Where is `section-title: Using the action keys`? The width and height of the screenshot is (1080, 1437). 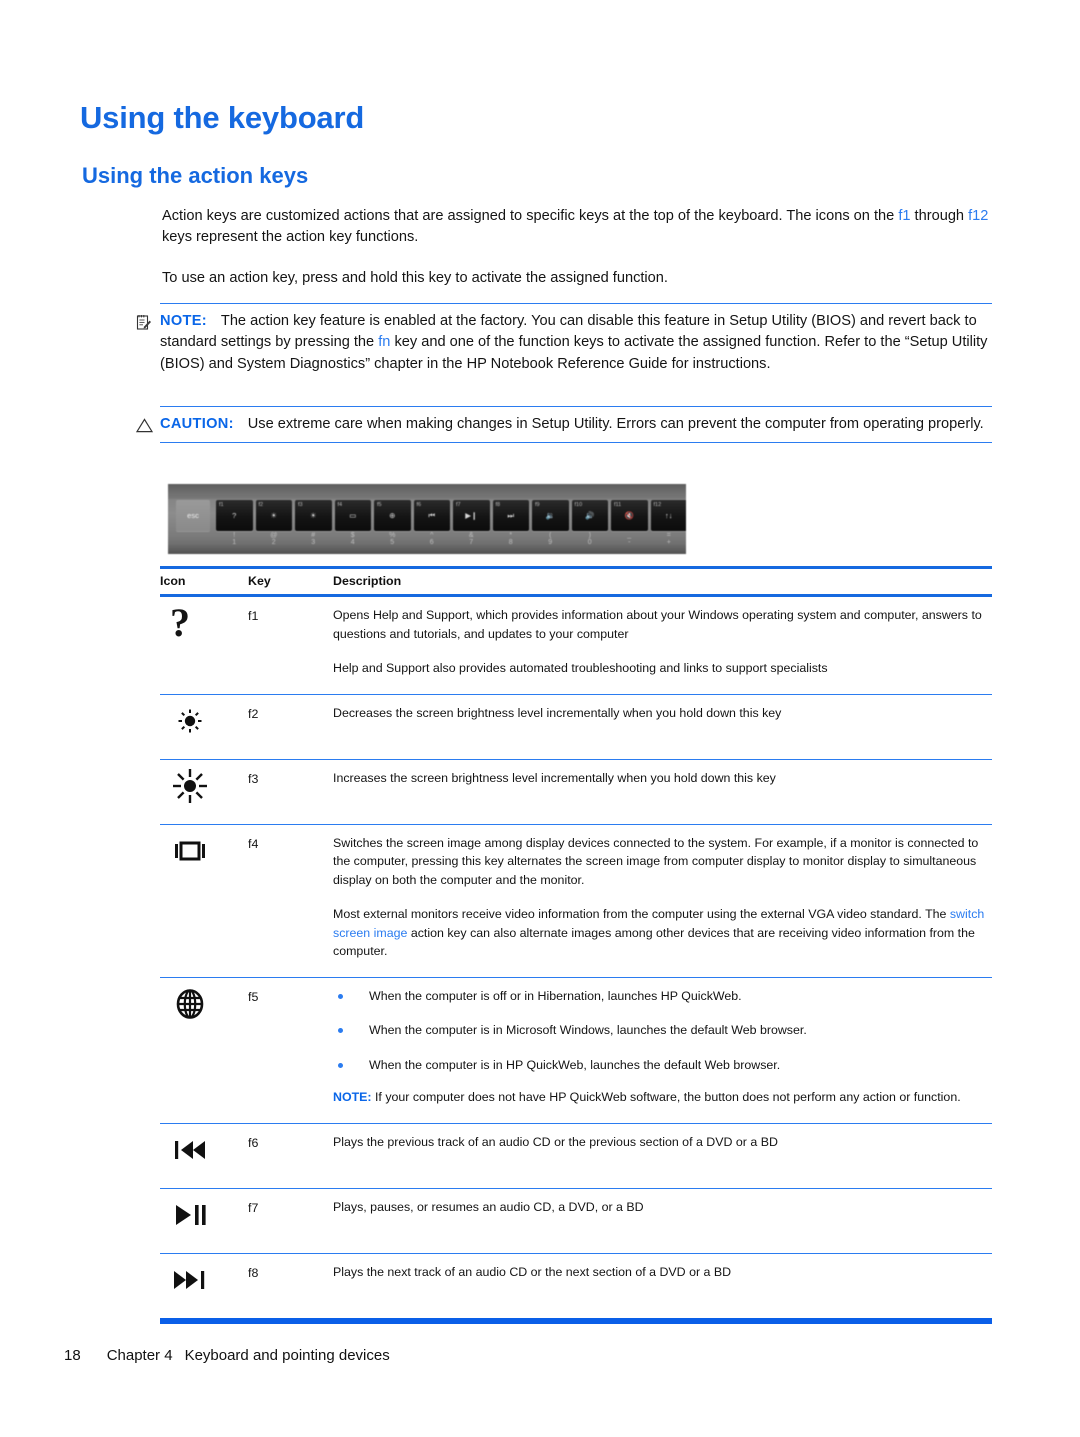
section-title: Using the action keys is located at coordinates (195, 175).